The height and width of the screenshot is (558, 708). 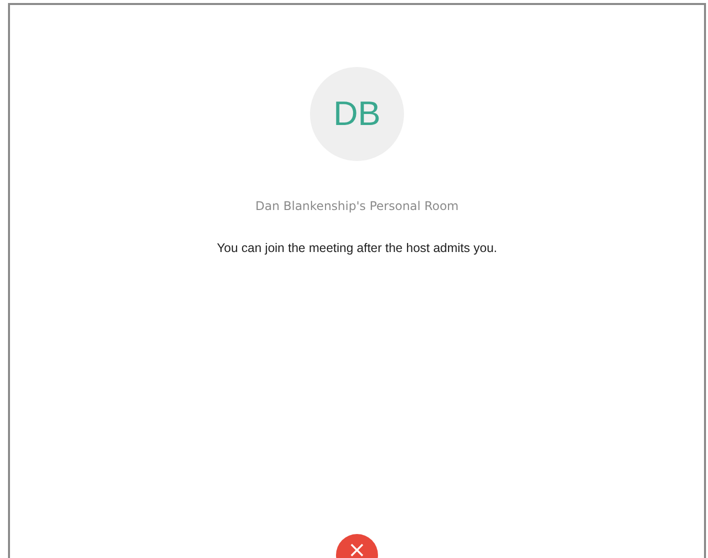 What do you see at coordinates (357, 206) in the screenshot?
I see `room-name: Dan Blankenship's Personal Room` at bounding box center [357, 206].